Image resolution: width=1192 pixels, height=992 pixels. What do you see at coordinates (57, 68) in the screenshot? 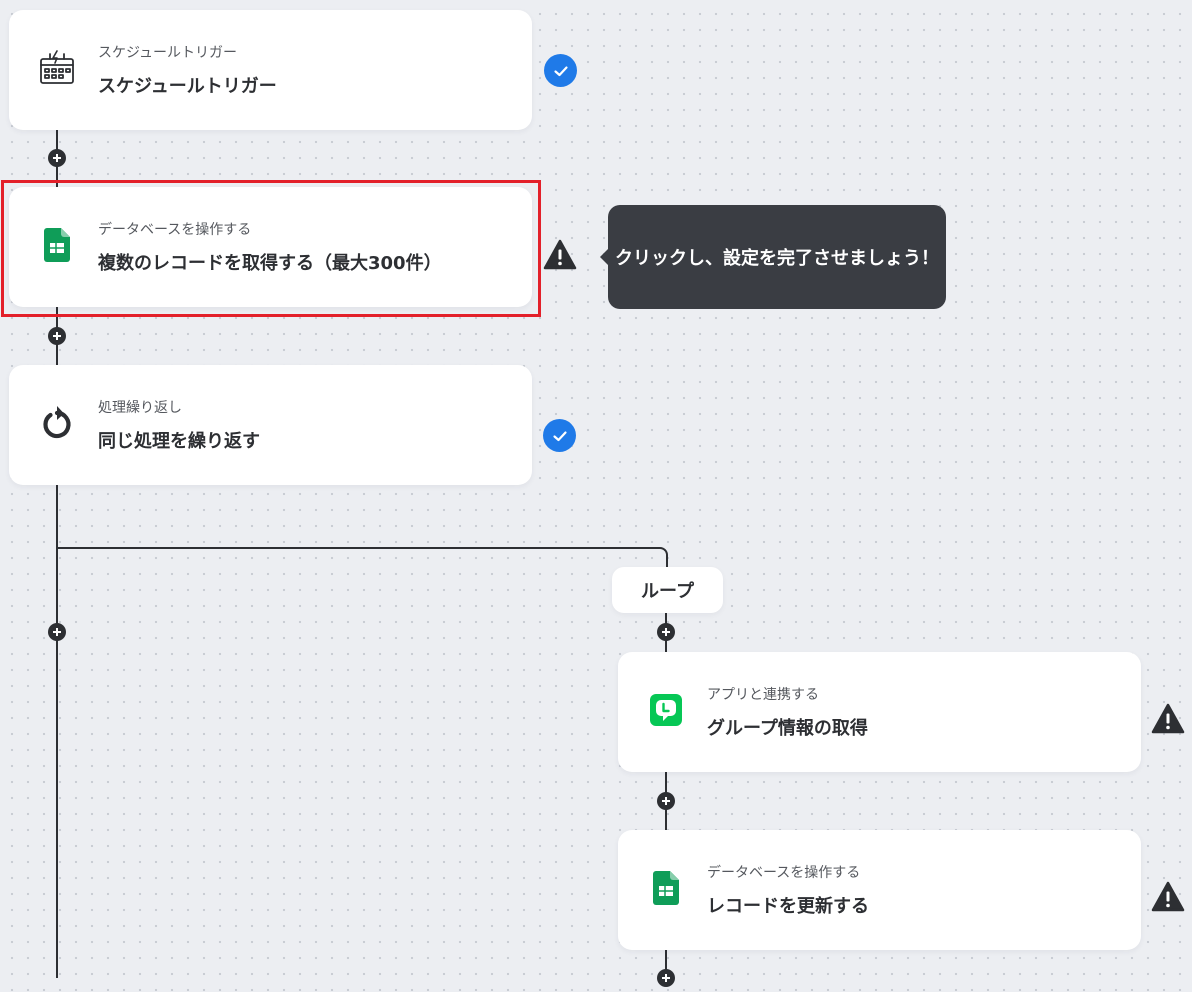
I see `calendar-schedule-icon` at bounding box center [57, 68].